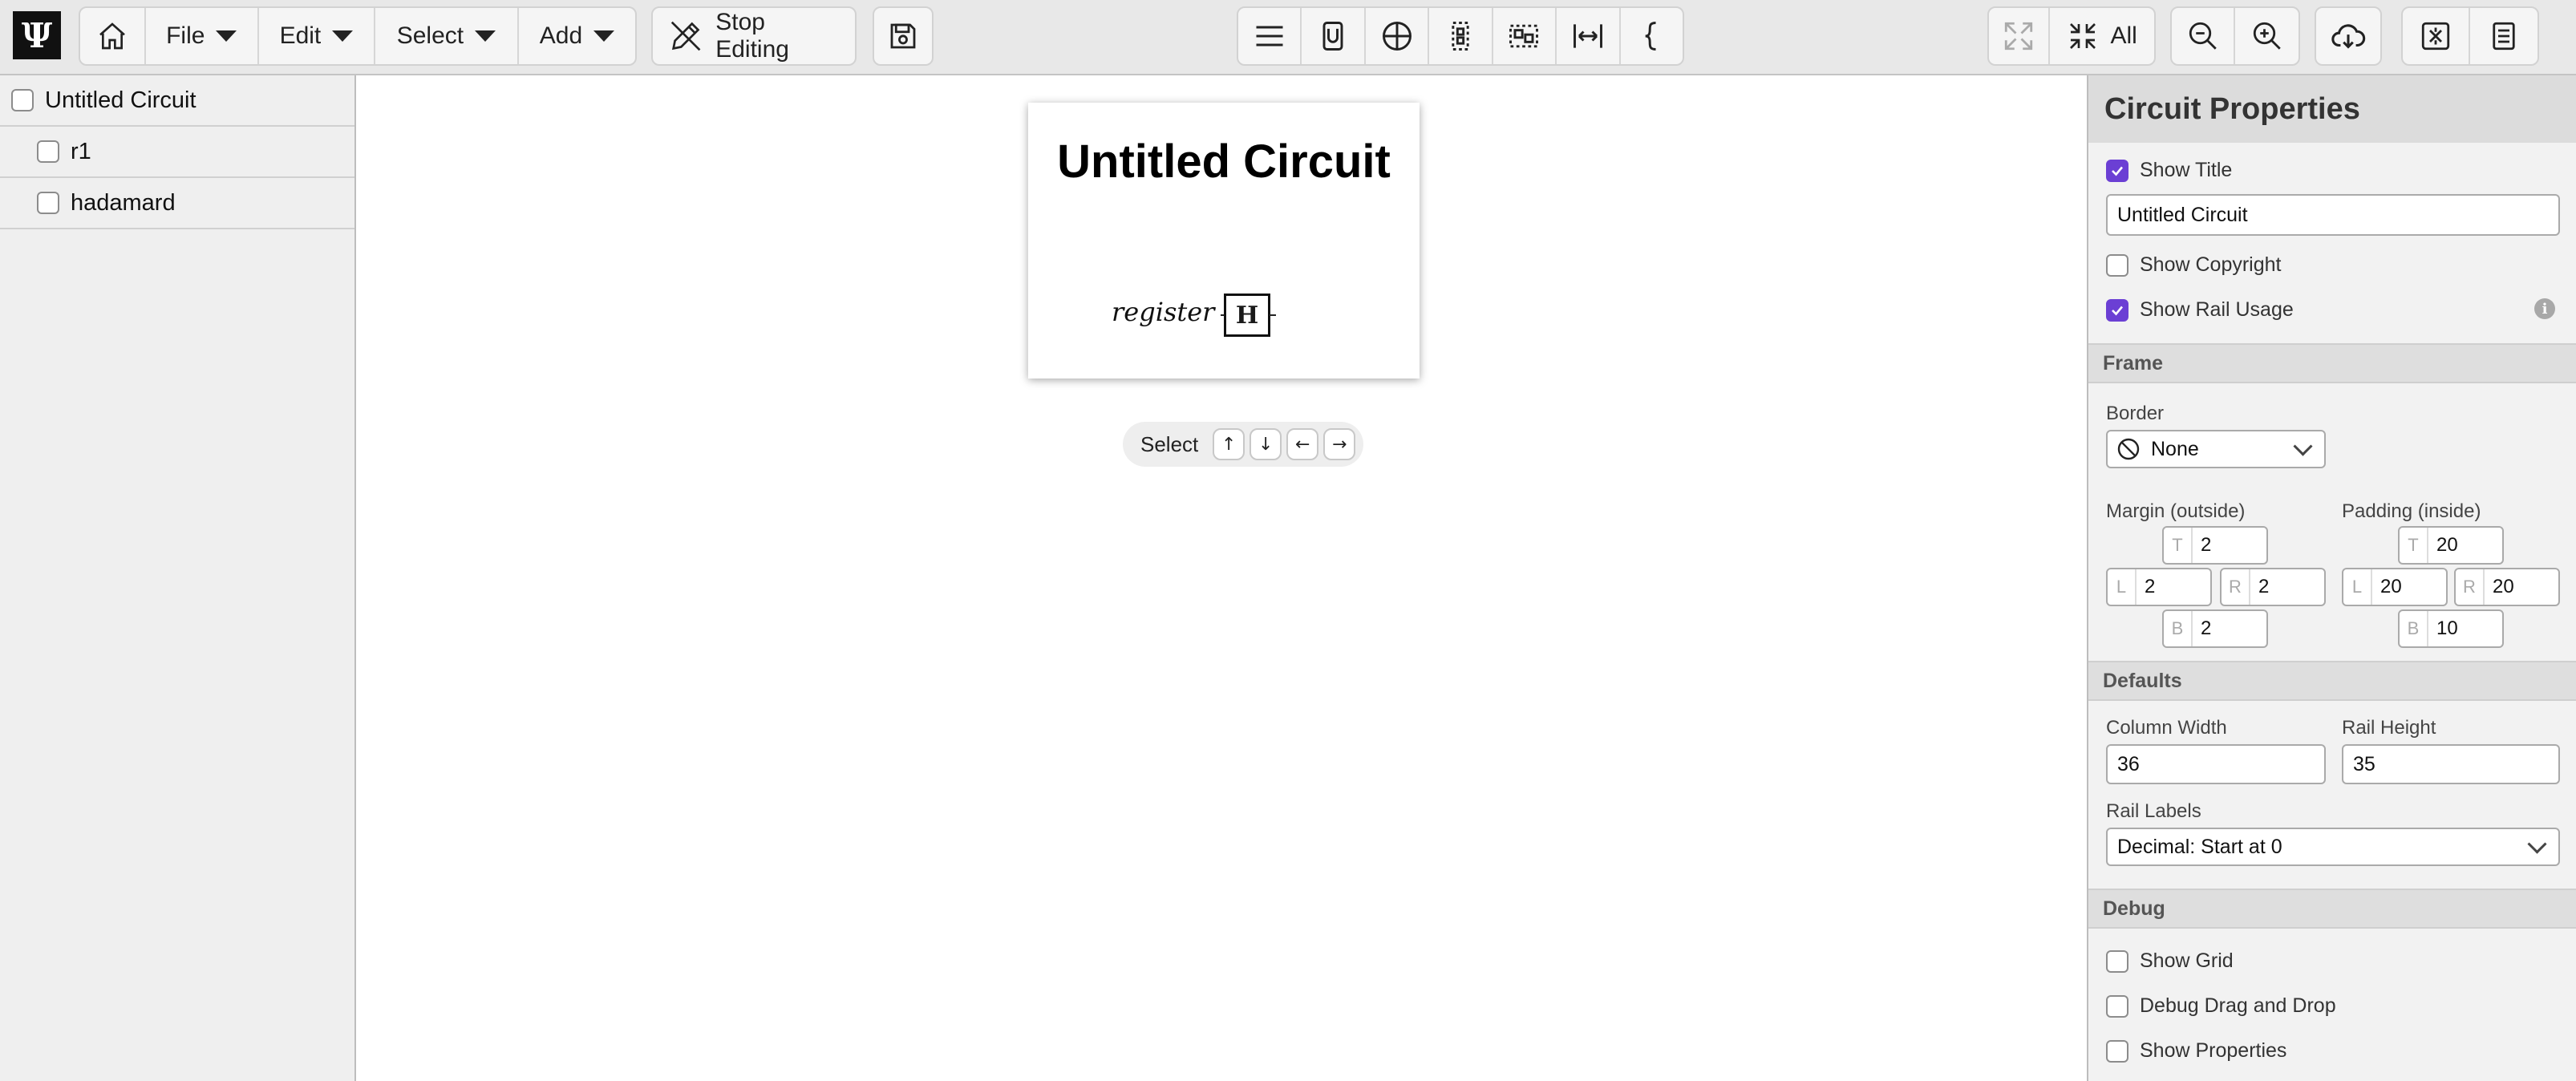 Image resolution: width=2576 pixels, height=1081 pixels. I want to click on rails-icon, so click(1269, 36).